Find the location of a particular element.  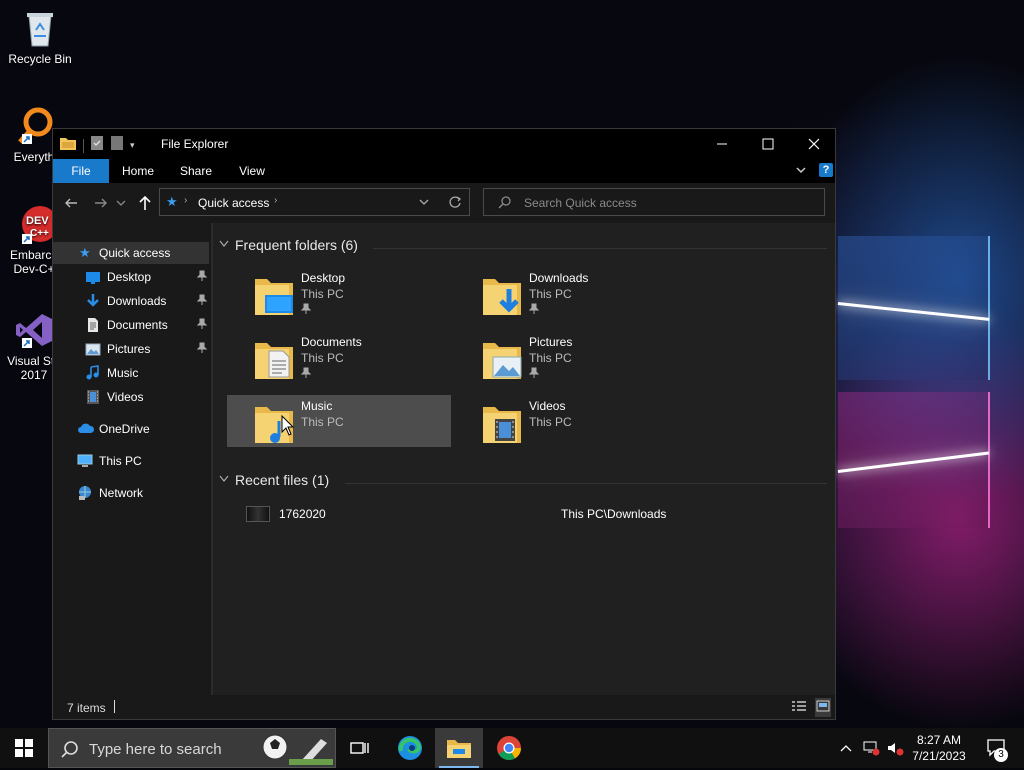

details-view-button is located at coordinates (799, 708).